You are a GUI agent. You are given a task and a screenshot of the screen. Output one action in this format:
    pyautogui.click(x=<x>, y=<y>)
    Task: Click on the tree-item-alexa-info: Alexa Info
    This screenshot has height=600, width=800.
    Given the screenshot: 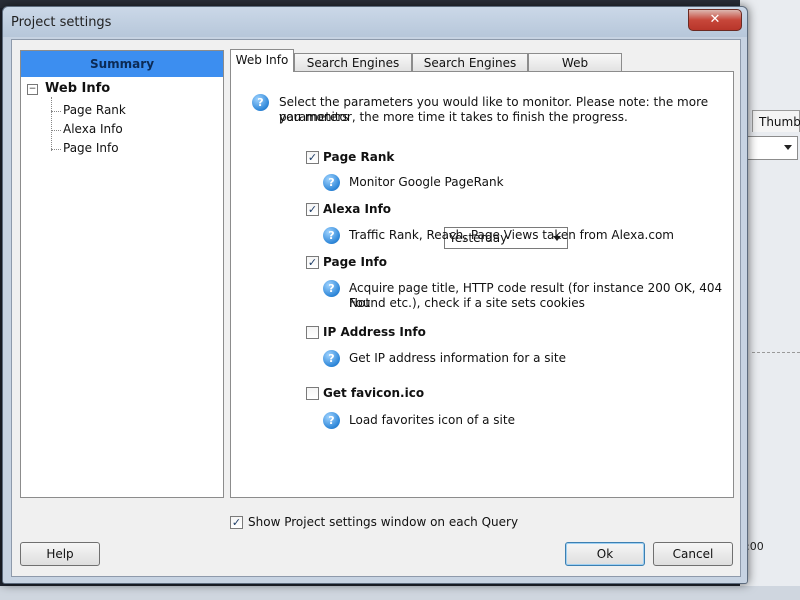 What is the action you would take?
    pyautogui.click(x=93, y=129)
    